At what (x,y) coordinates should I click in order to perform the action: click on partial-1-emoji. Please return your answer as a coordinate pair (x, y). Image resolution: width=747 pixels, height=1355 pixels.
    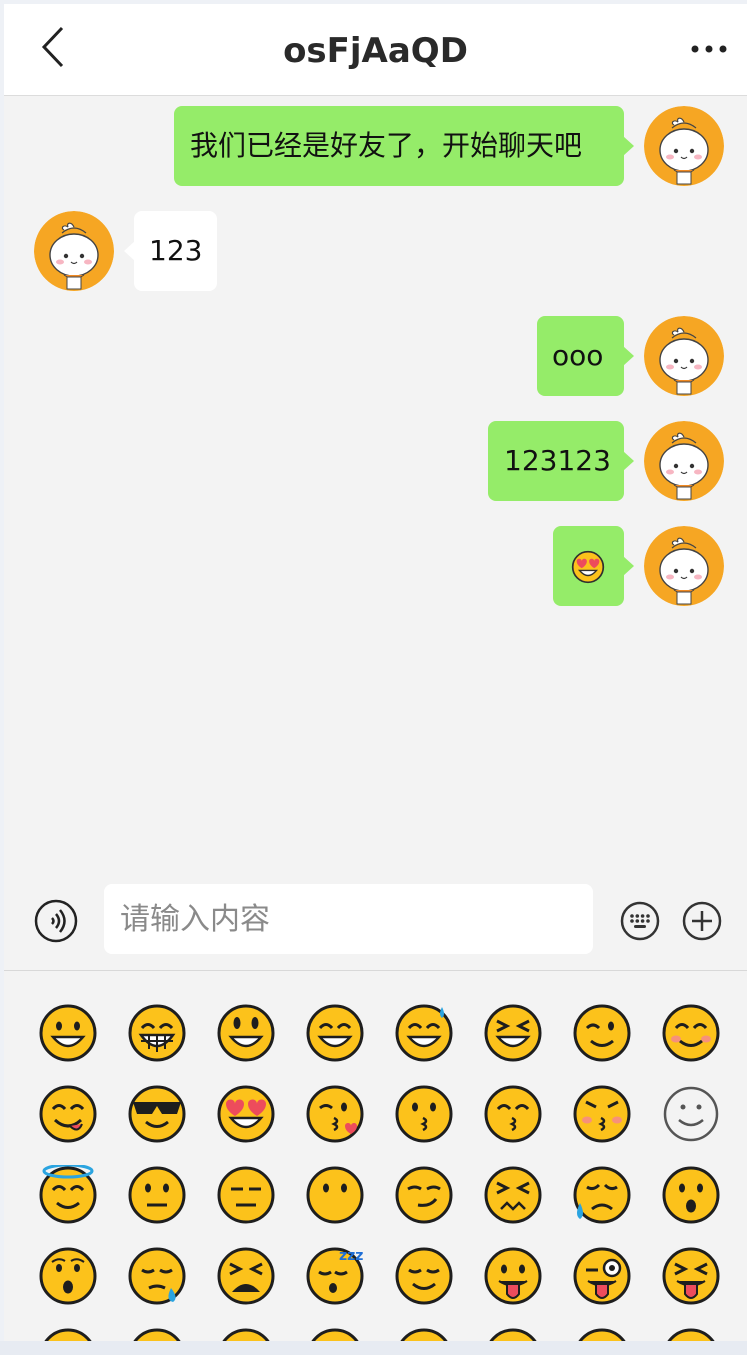
    Looking at the image, I should click on (68, 1334).